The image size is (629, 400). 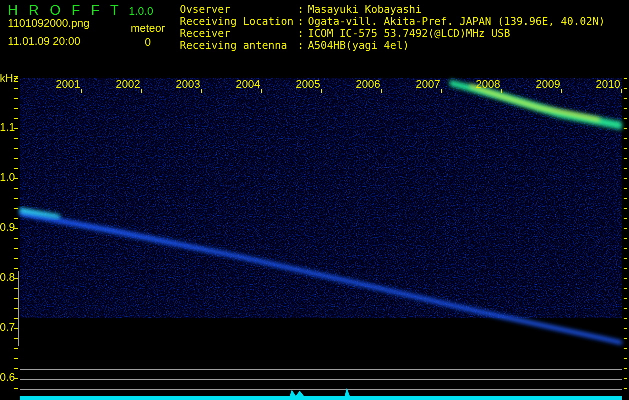 What do you see at coordinates (141, 12) in the screenshot?
I see `version-label: 1.0.0` at bounding box center [141, 12].